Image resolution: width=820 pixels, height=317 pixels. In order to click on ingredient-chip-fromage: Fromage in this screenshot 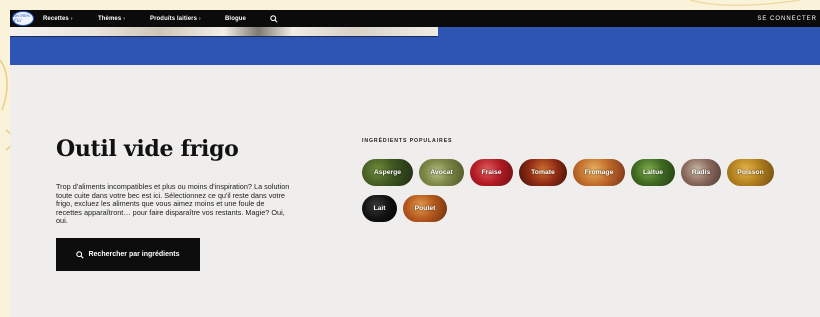, I will do `click(599, 172)`.